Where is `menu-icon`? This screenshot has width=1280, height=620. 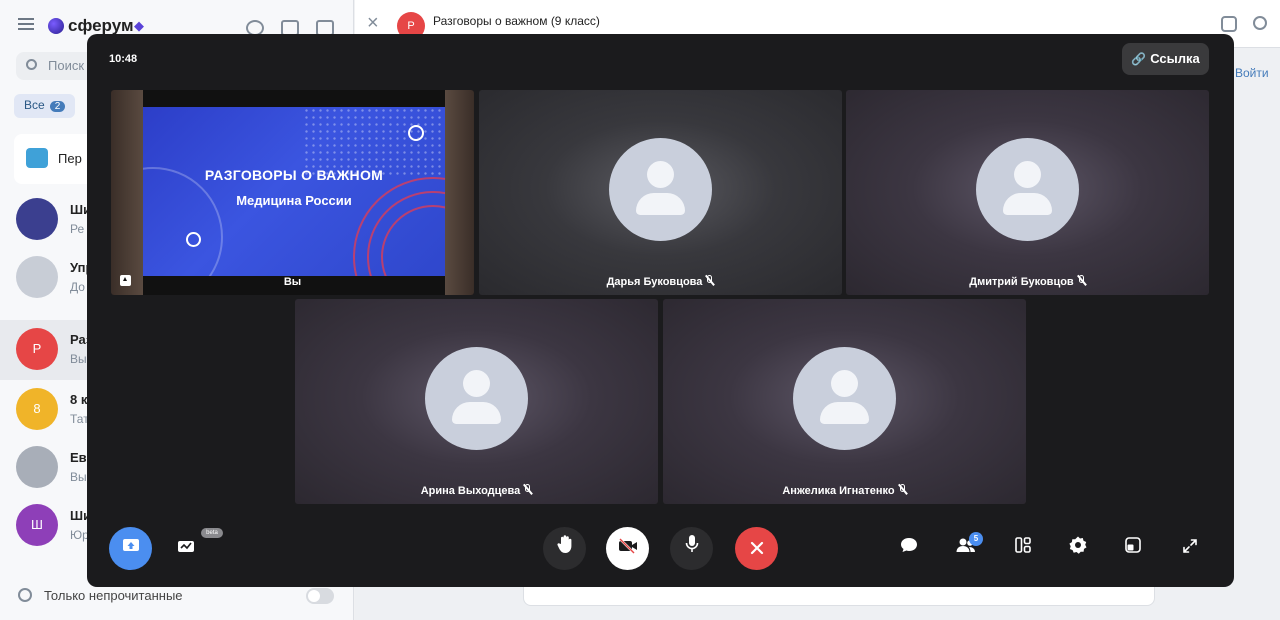 menu-icon is located at coordinates (26, 24).